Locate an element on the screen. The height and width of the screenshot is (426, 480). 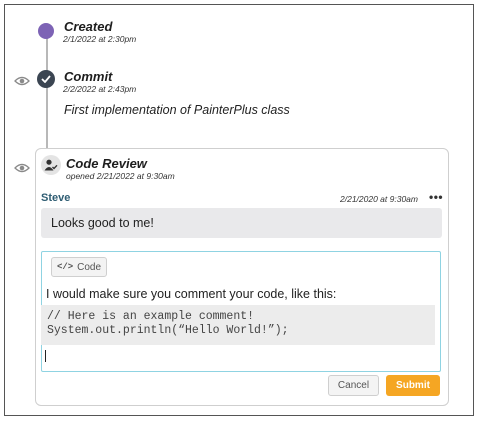
created-dot is located at coordinates (46, 31).